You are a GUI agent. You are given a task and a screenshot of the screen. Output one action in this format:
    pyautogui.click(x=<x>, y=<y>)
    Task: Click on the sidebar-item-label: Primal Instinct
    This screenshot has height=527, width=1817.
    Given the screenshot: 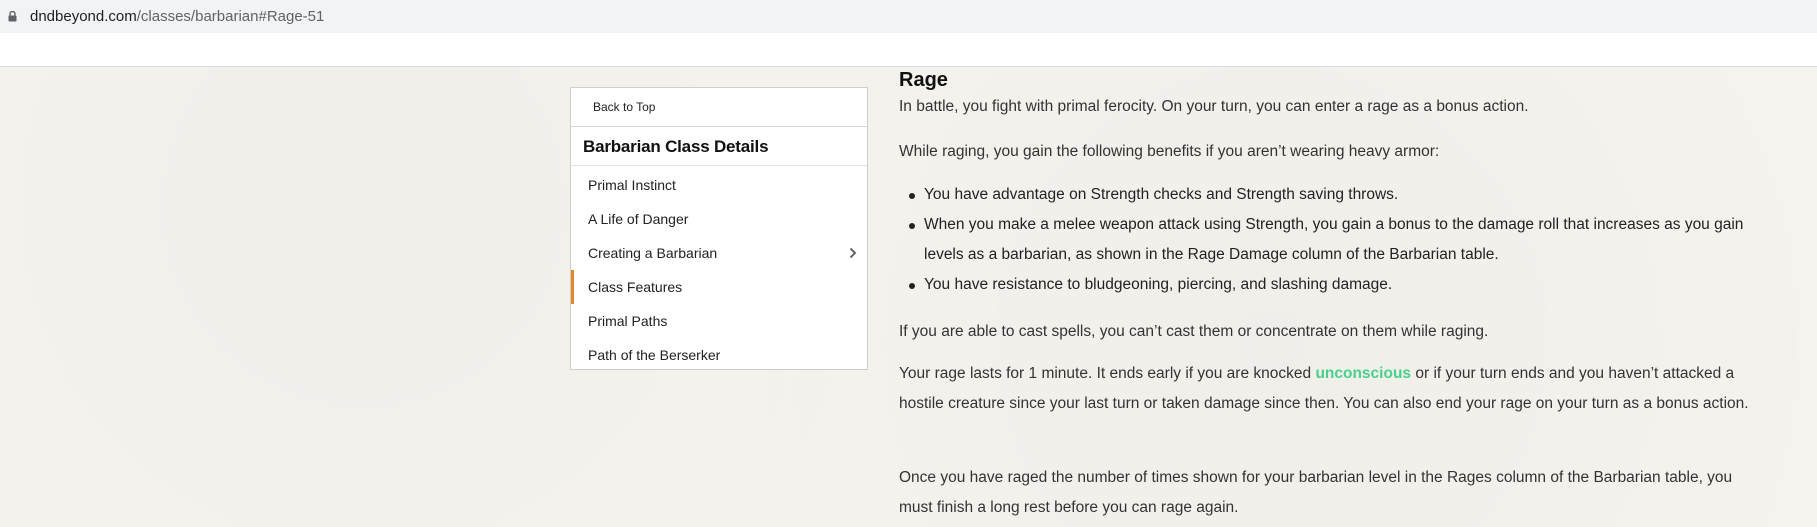 What is the action you would take?
    pyautogui.click(x=632, y=185)
    